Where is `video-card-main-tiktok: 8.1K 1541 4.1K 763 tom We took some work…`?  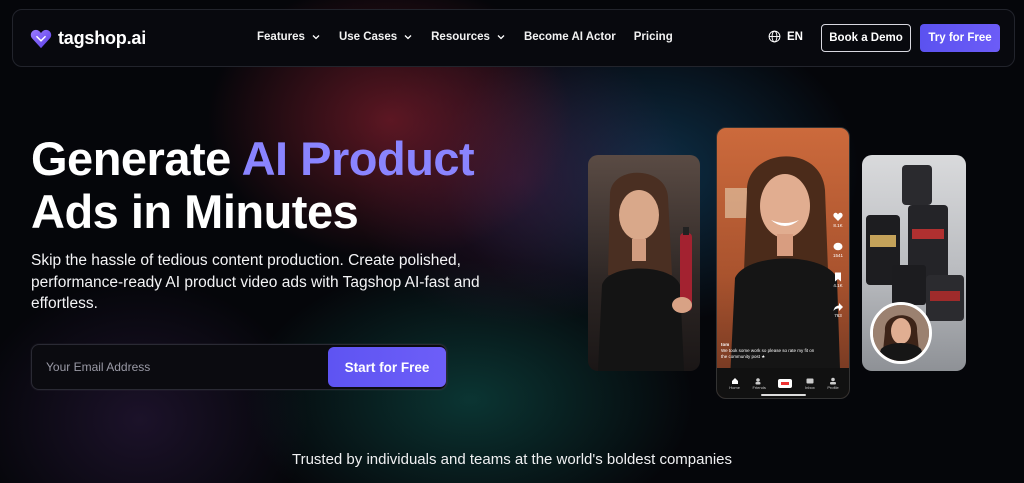
video-card-main-tiktok: 8.1K 1541 4.1K 763 tom We took some work… is located at coordinates (783, 263).